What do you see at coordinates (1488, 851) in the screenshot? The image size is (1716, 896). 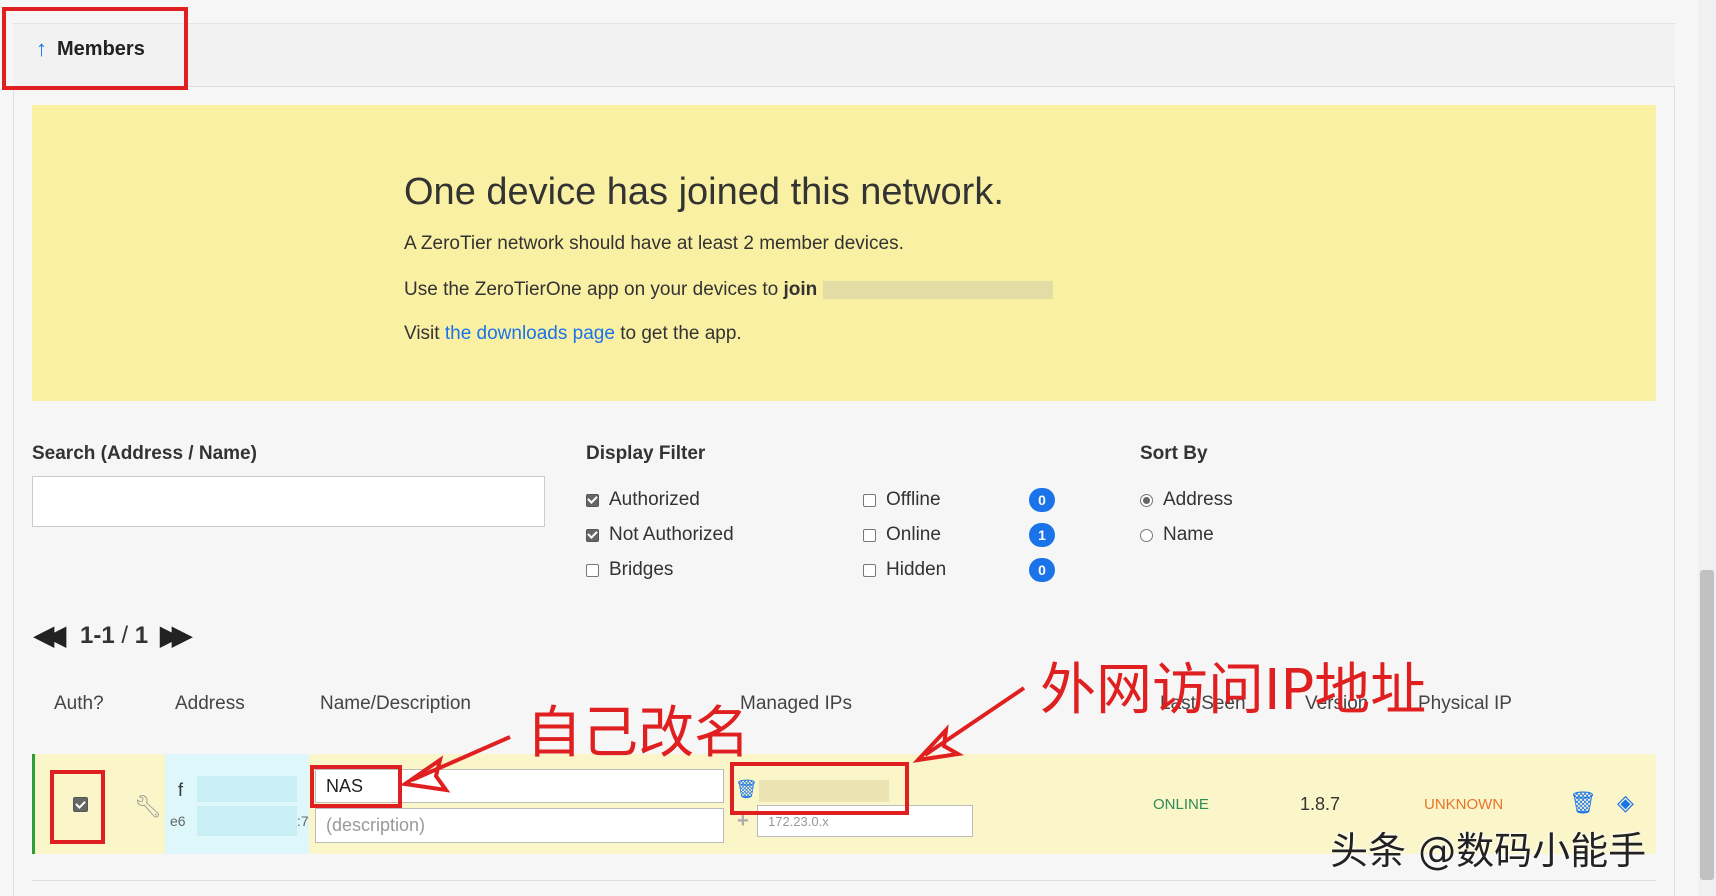 I see `watermark: 头条 @数码小能手` at bounding box center [1488, 851].